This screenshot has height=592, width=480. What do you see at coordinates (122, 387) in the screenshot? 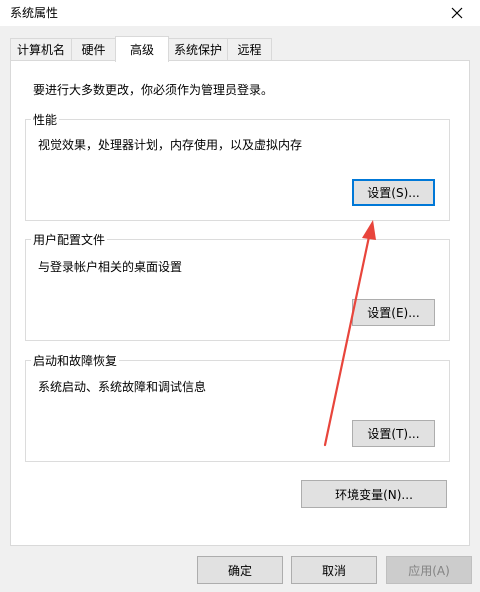
I see `startup-recovery-description: 系统启动、系统故障和调试信息` at bounding box center [122, 387].